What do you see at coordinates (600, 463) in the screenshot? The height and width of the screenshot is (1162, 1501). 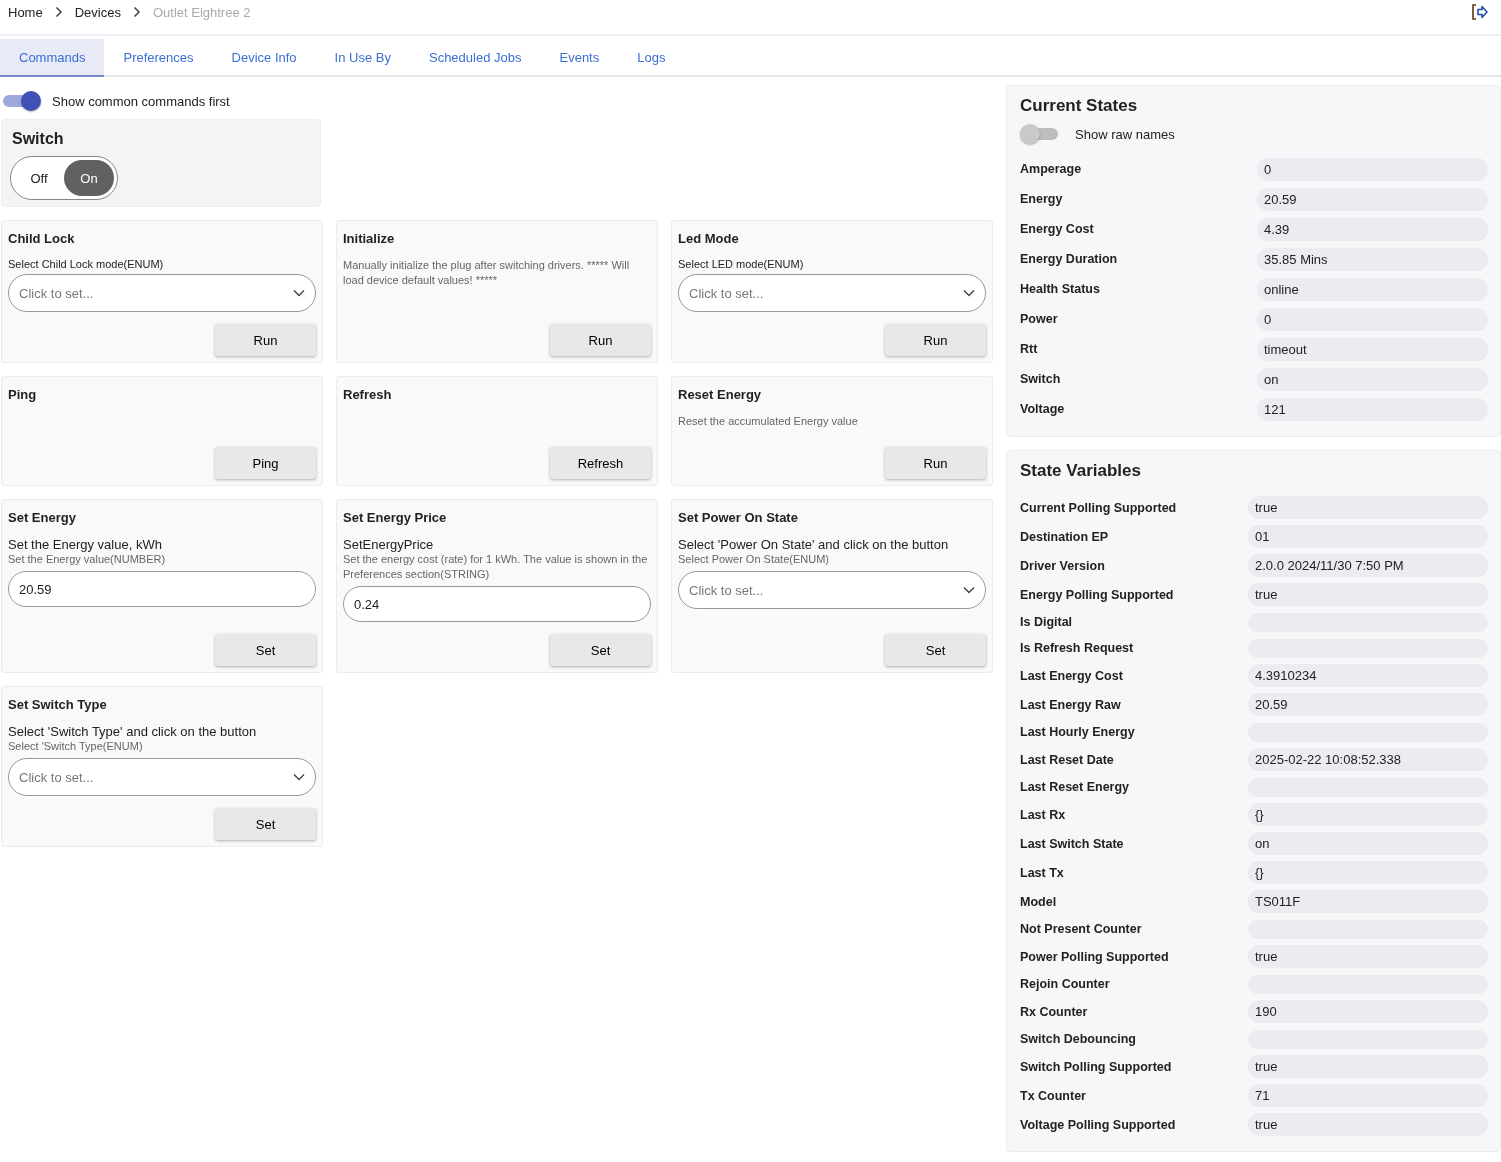 I see `action-button: Refresh` at bounding box center [600, 463].